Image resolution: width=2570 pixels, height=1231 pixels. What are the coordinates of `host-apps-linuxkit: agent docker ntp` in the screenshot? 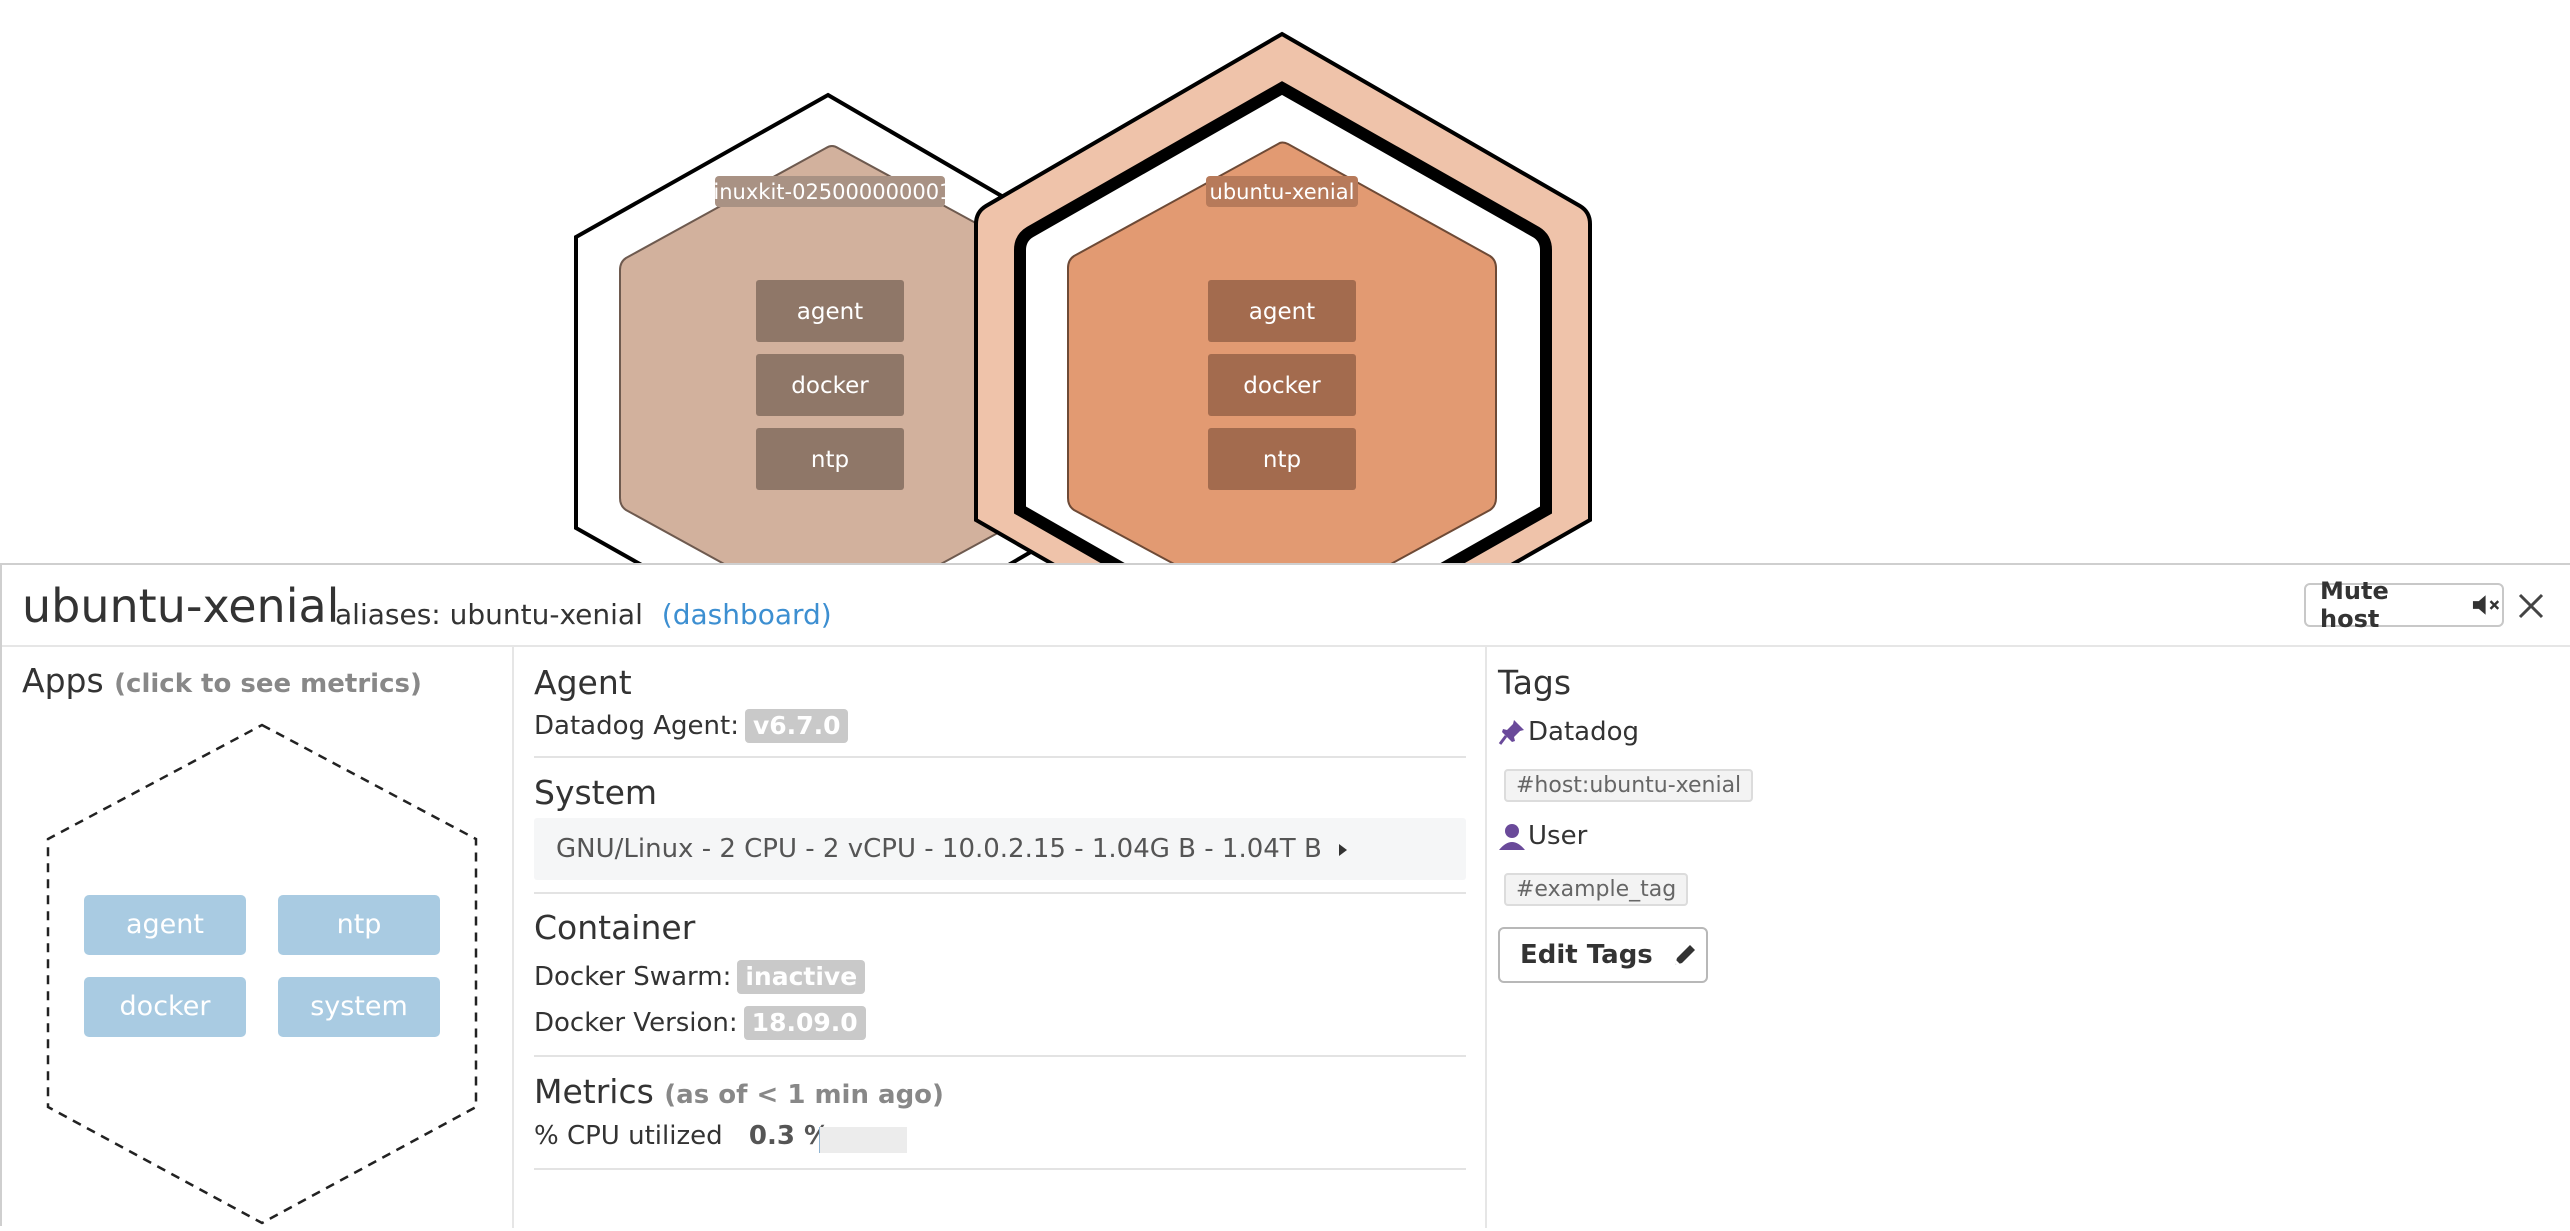 It's located at (830, 385).